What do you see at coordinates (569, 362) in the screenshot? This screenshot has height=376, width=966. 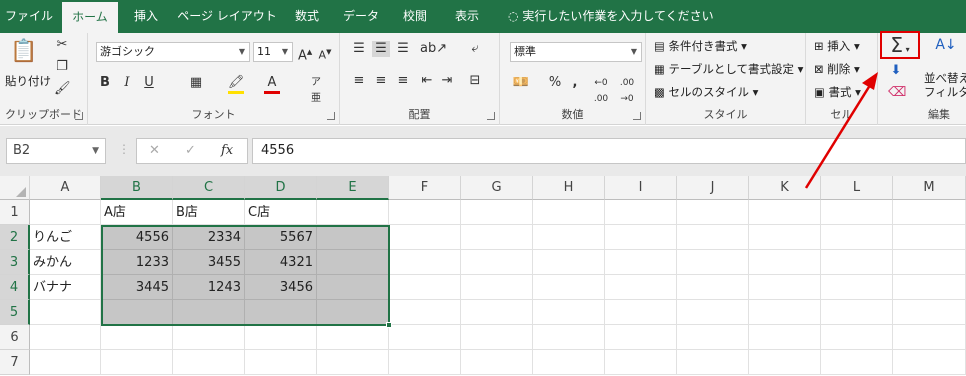 I see `cell-h7` at bounding box center [569, 362].